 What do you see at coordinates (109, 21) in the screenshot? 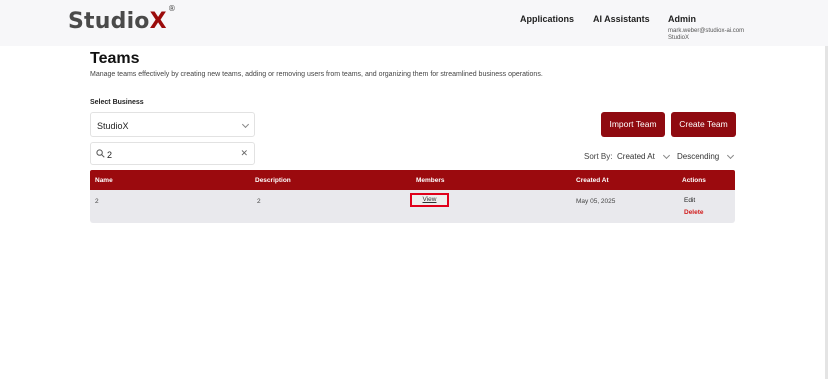
I see `logo-text: Studio` at bounding box center [109, 21].